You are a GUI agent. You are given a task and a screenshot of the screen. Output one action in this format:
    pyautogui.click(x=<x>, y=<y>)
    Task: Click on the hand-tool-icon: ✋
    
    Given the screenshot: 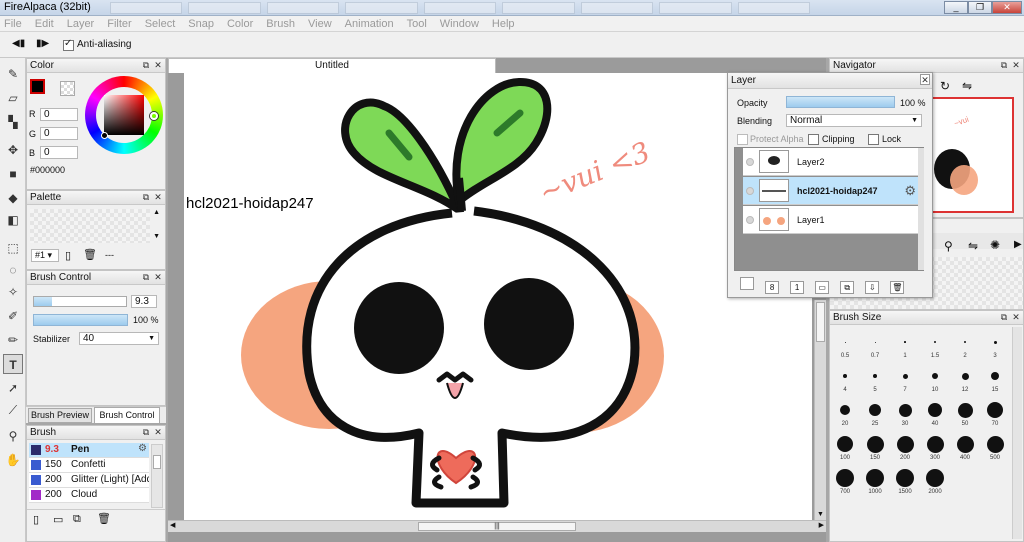 What is the action you would take?
    pyautogui.click(x=13, y=460)
    